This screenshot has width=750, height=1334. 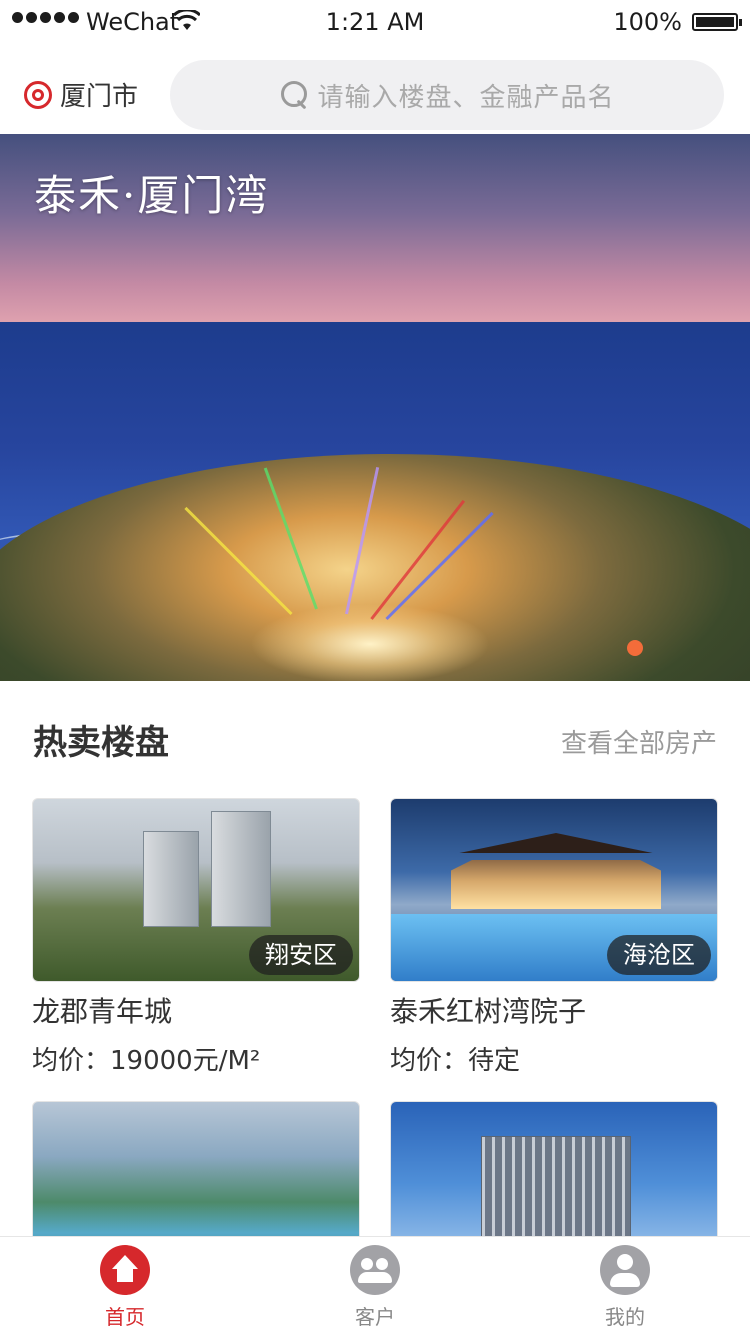 What do you see at coordinates (625, 1317) in the screenshot?
I see `tab-label: 我的` at bounding box center [625, 1317].